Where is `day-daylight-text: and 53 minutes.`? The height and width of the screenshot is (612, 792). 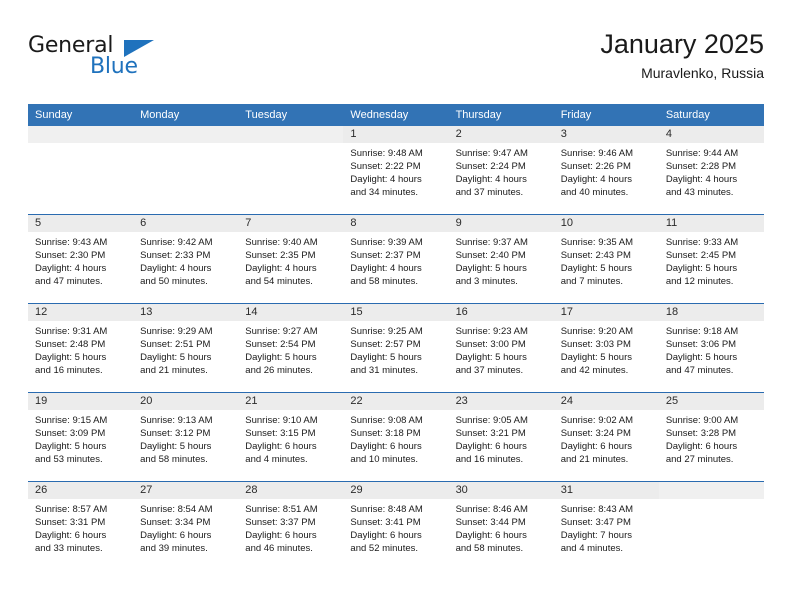 day-daylight-text: and 53 minutes. is located at coordinates (69, 459).